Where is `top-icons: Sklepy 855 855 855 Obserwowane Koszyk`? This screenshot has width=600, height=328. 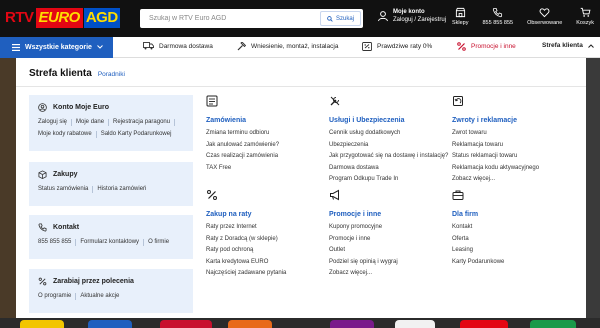 top-icons: Sklepy 855 855 855 Obserwowane Koszyk is located at coordinates (523, 16).